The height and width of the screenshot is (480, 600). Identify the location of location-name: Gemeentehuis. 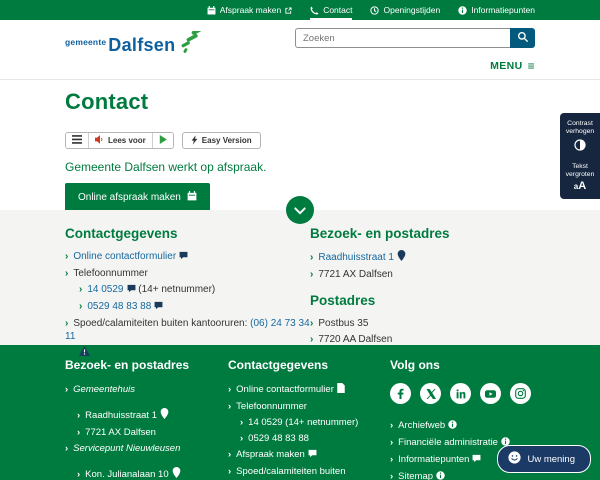
(104, 389).